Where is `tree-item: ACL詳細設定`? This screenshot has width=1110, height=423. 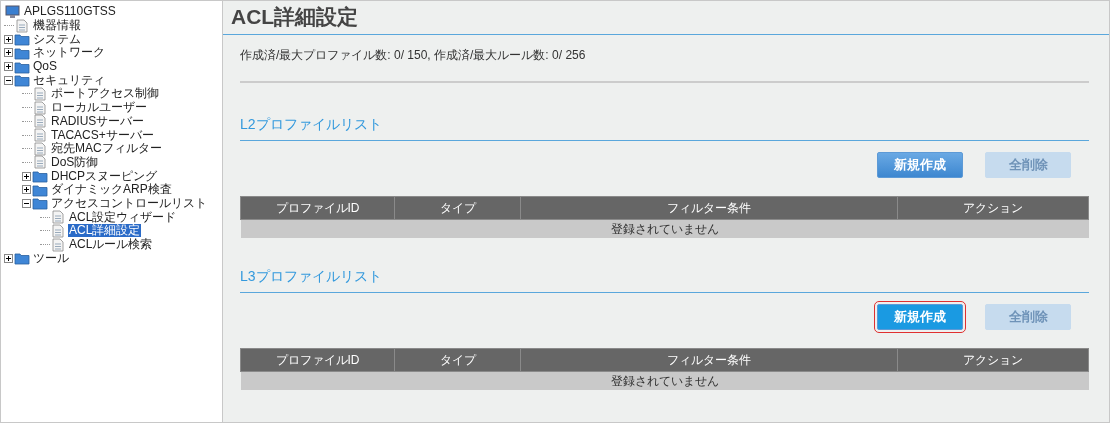 tree-item: ACL詳細設定 is located at coordinates (105, 231).